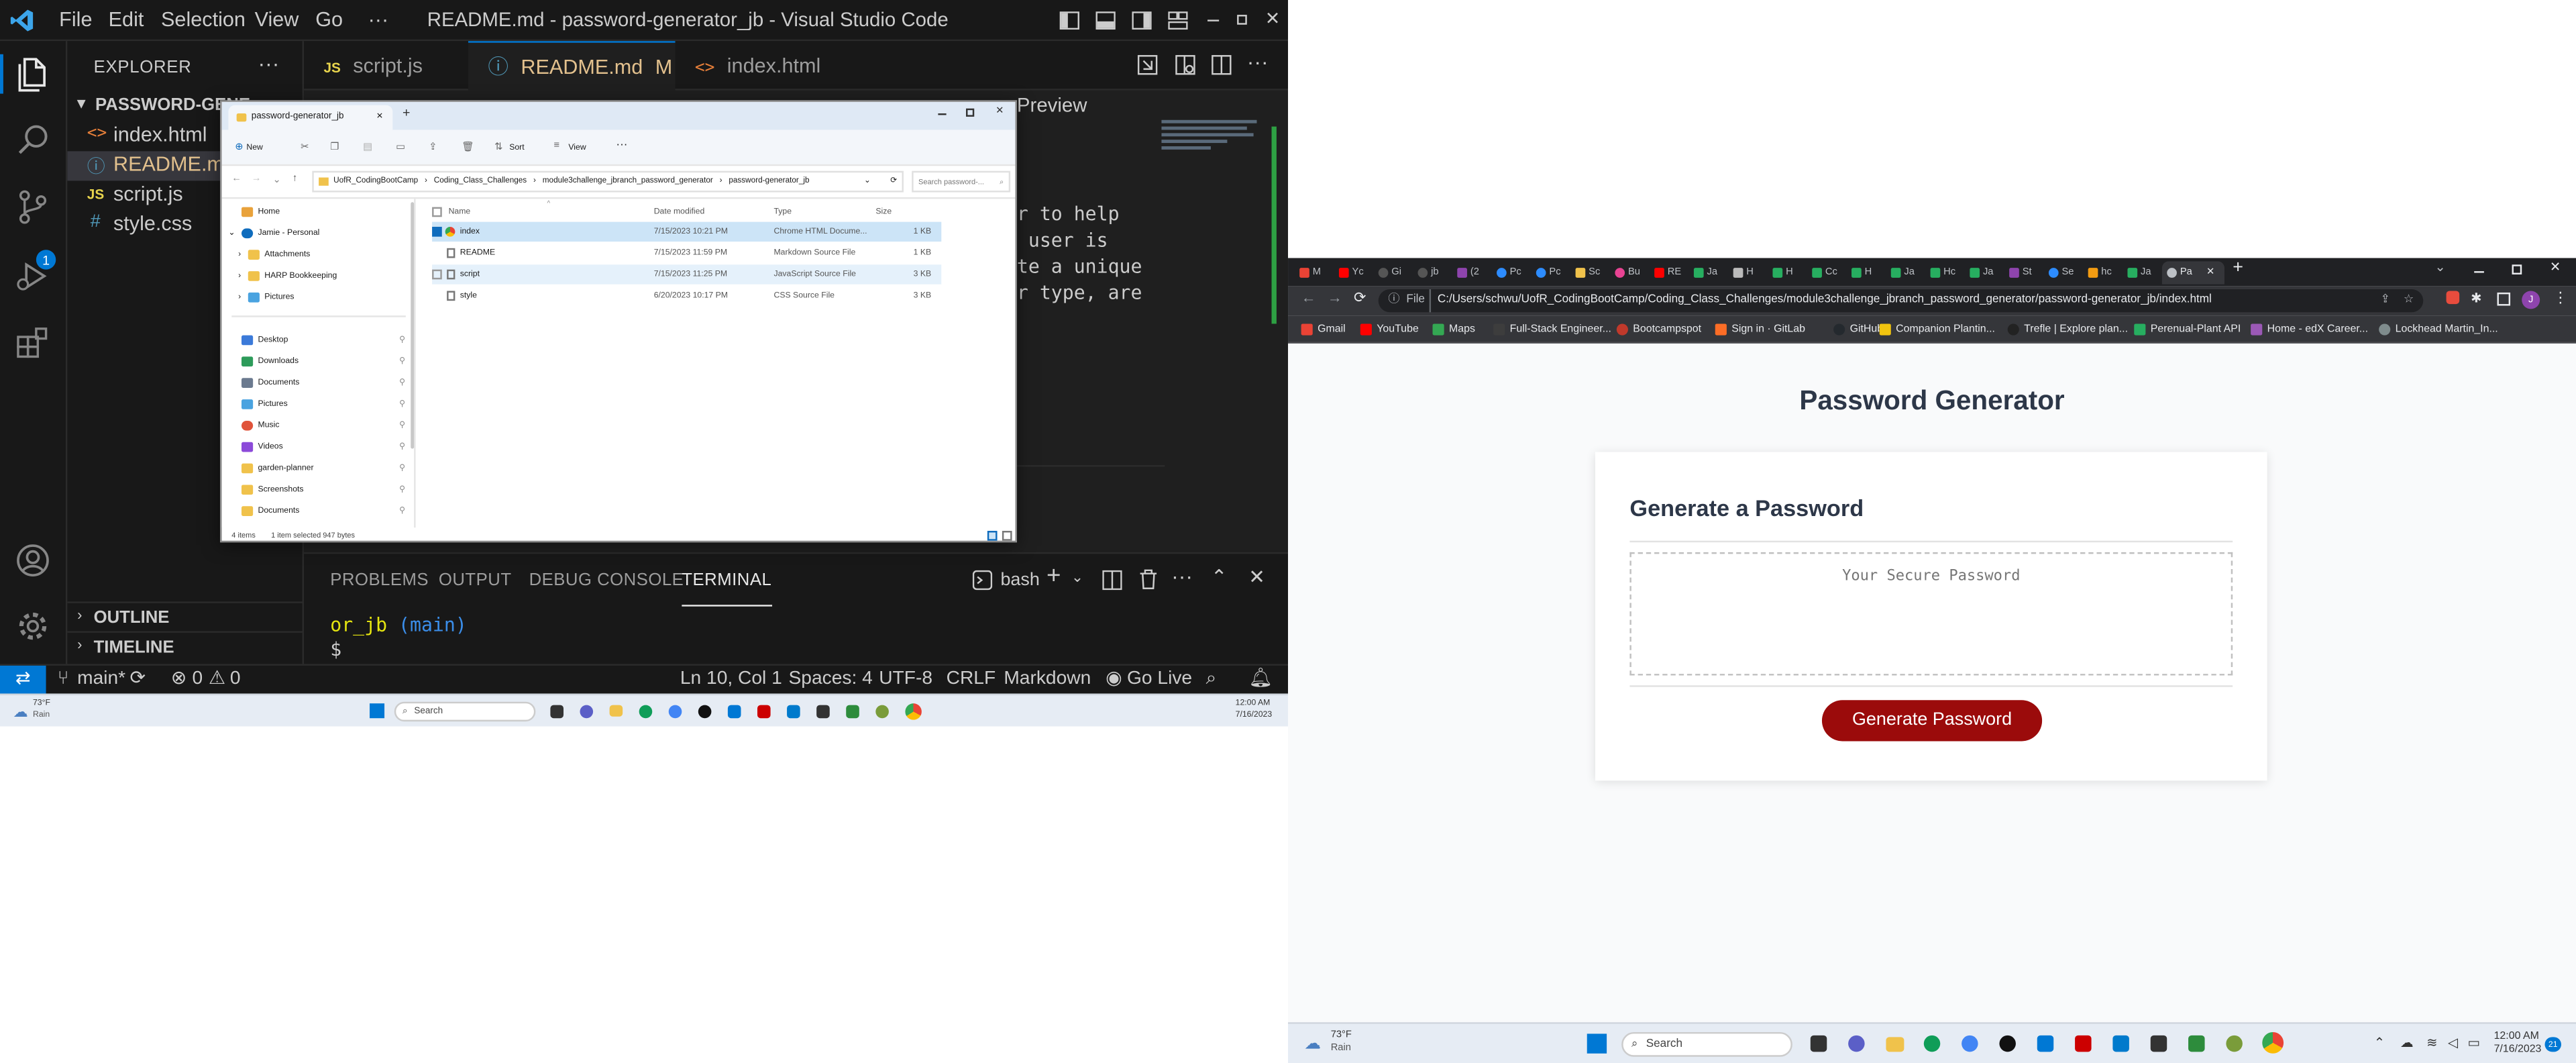 The width and height of the screenshot is (2576, 1063). I want to click on taskbar-search: ⌕ Search, so click(1706, 1044).